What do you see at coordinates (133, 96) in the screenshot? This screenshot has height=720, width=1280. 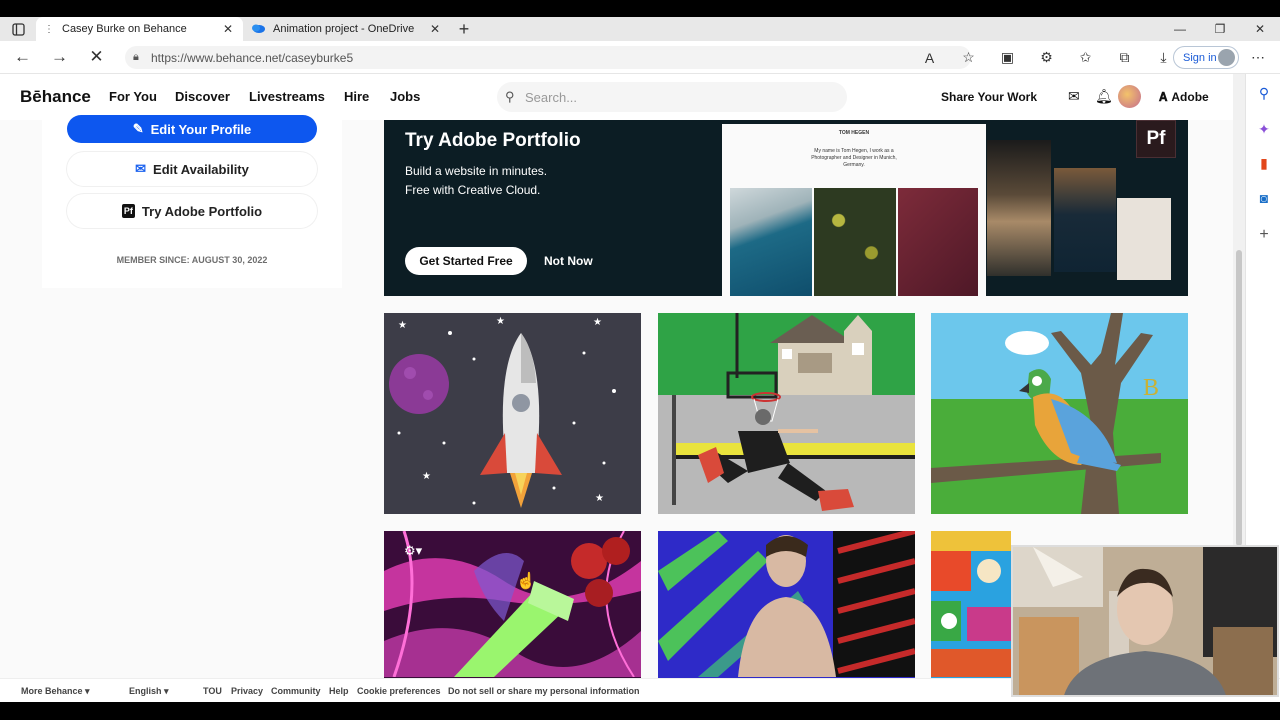 I see `nav-for-you: For You` at bounding box center [133, 96].